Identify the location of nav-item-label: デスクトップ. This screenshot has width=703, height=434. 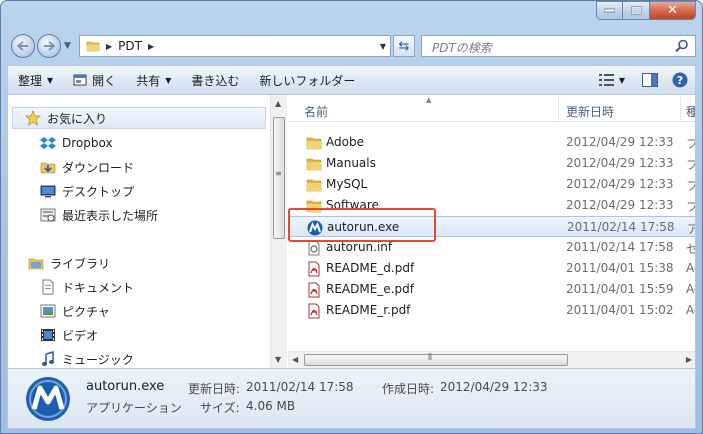
(98, 191).